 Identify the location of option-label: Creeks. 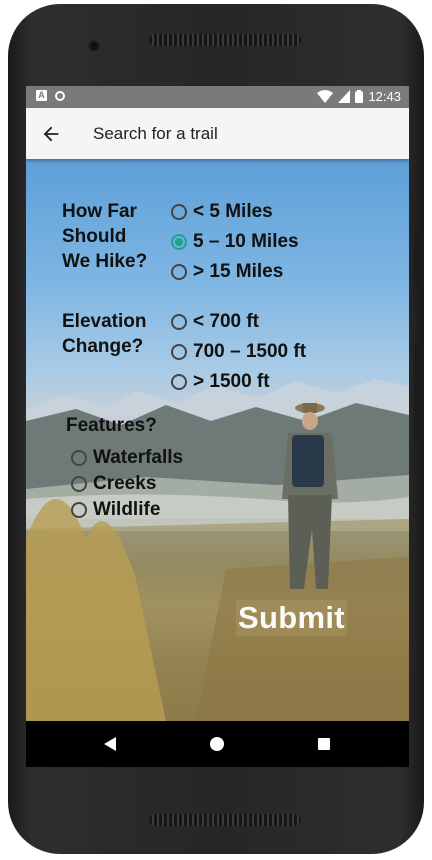
(125, 483).